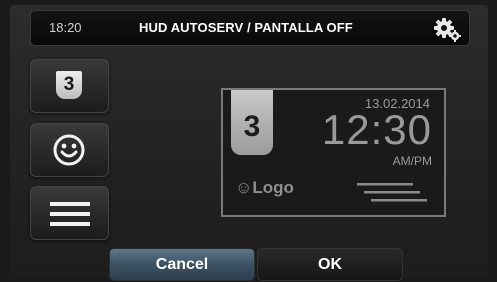 The height and width of the screenshot is (282, 497). Describe the element at coordinates (412, 161) in the screenshot. I see `preview-ampm: AM/PM` at that location.